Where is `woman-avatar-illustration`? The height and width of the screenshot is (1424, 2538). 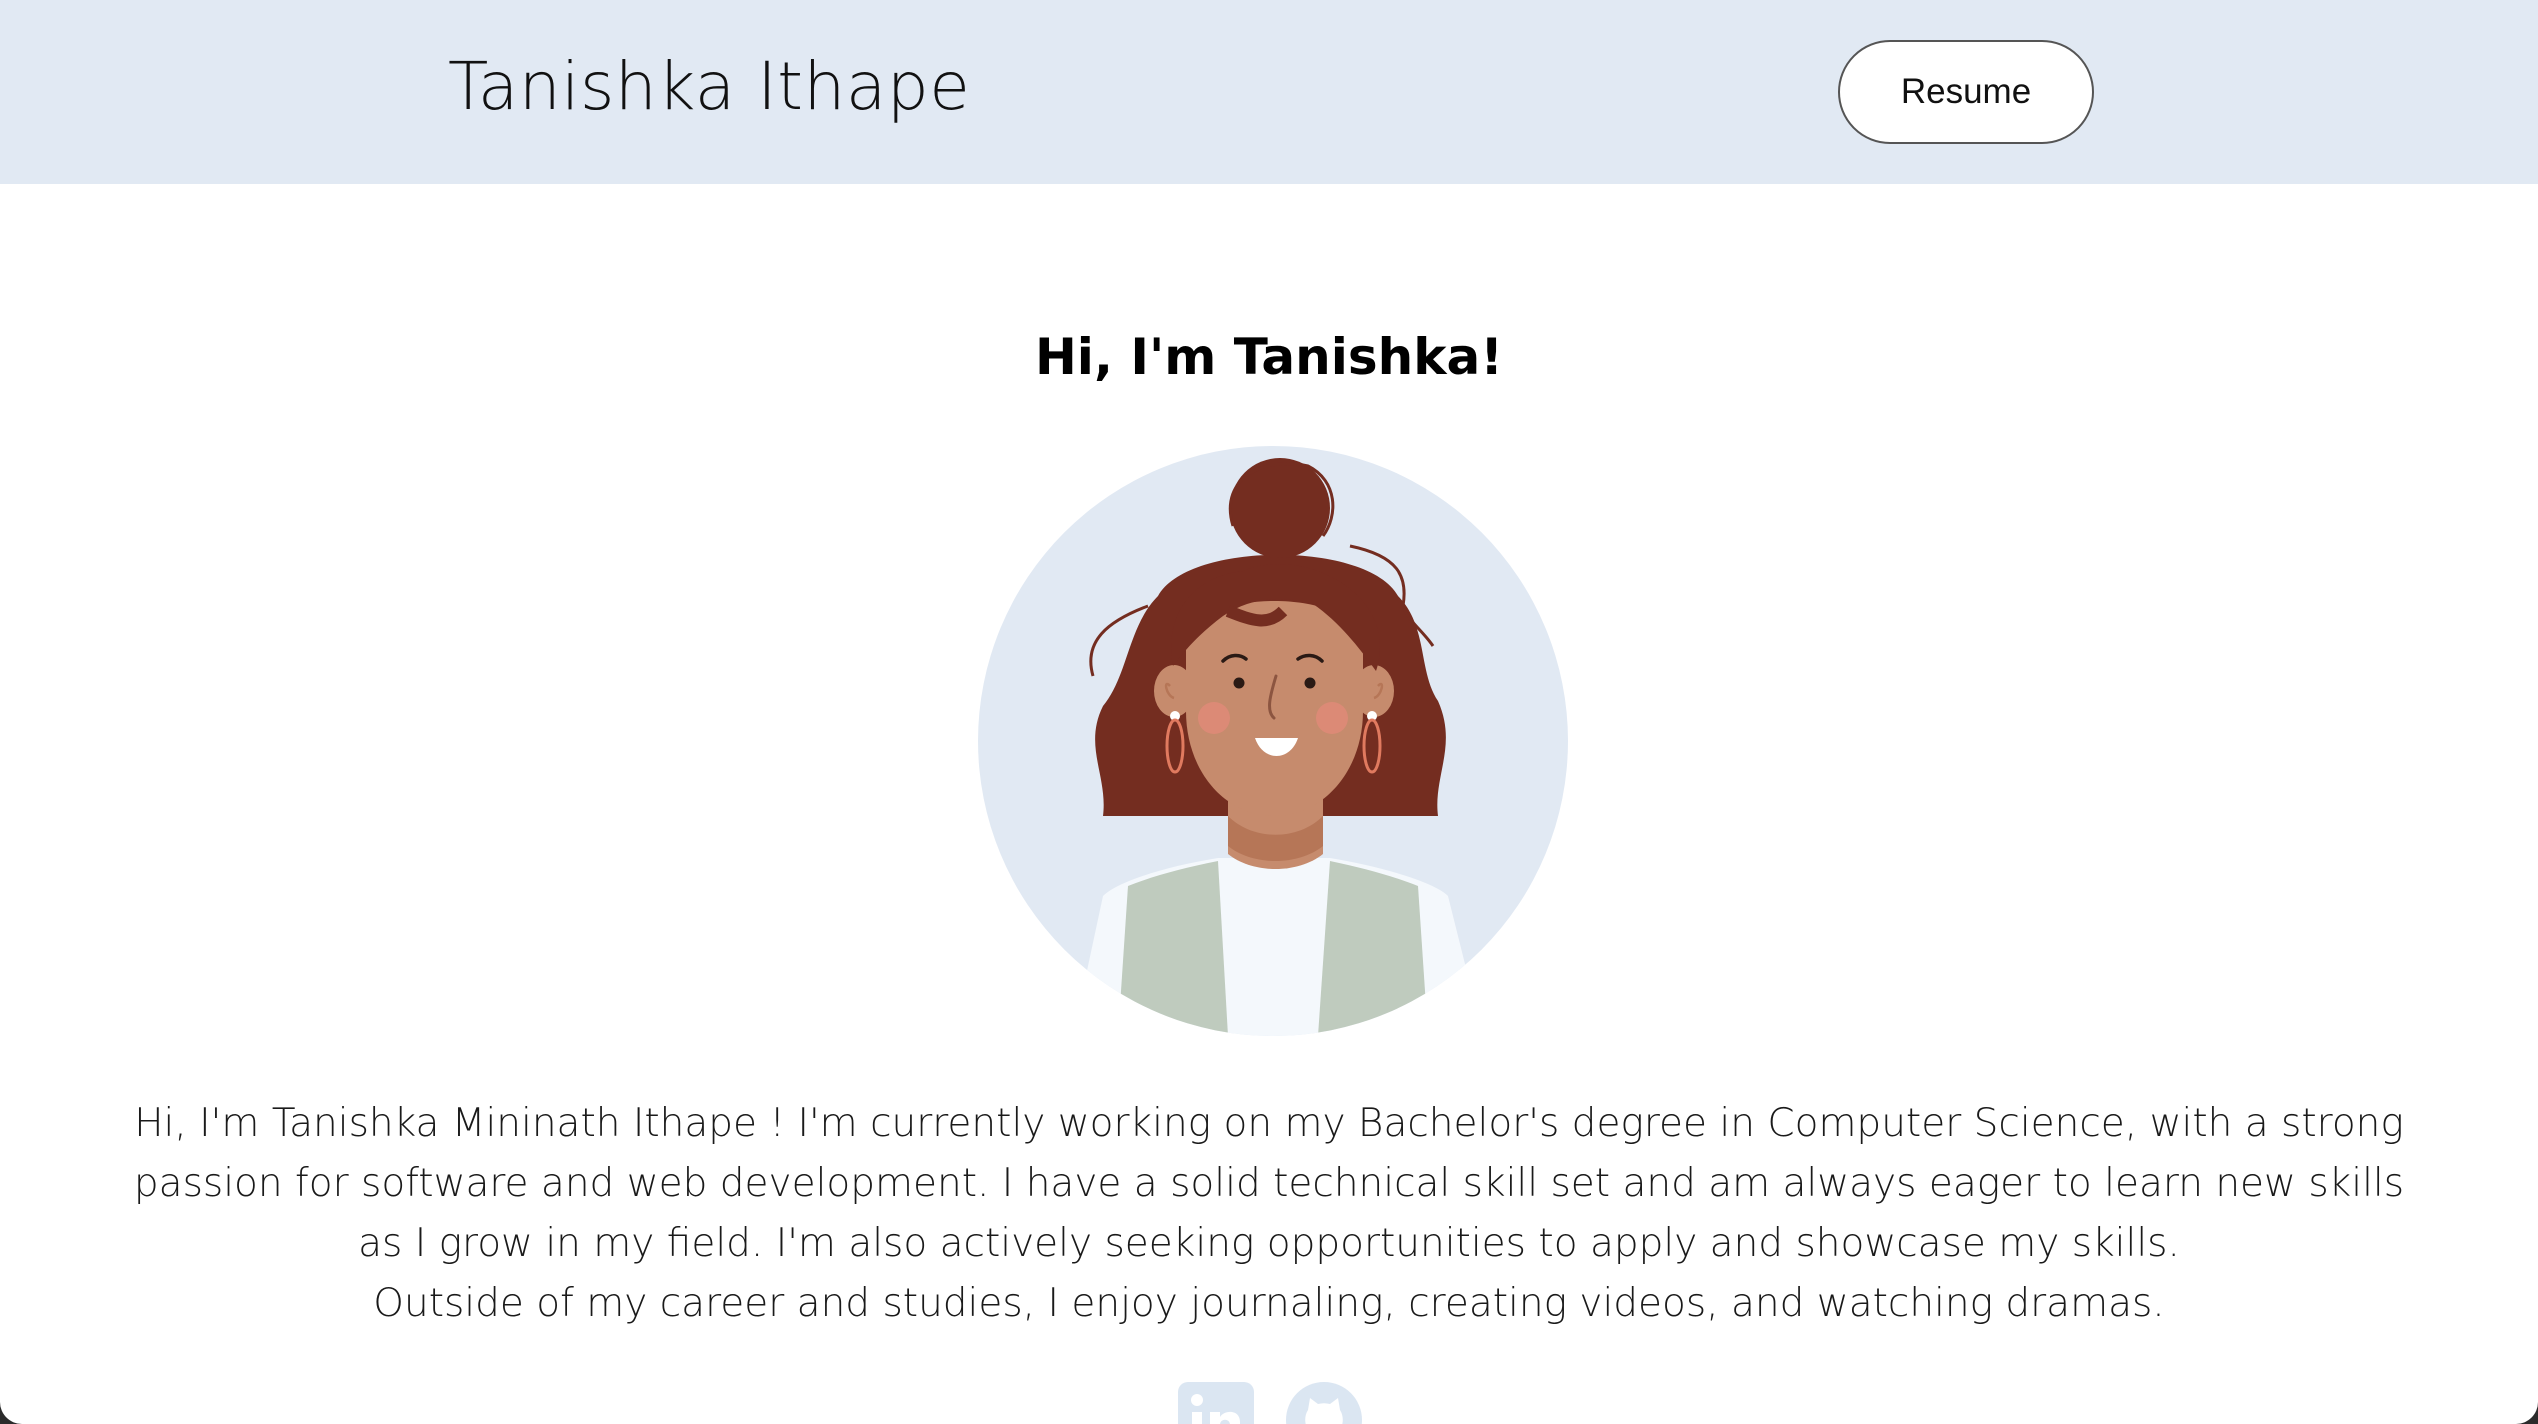 woman-avatar-illustration is located at coordinates (1273, 741).